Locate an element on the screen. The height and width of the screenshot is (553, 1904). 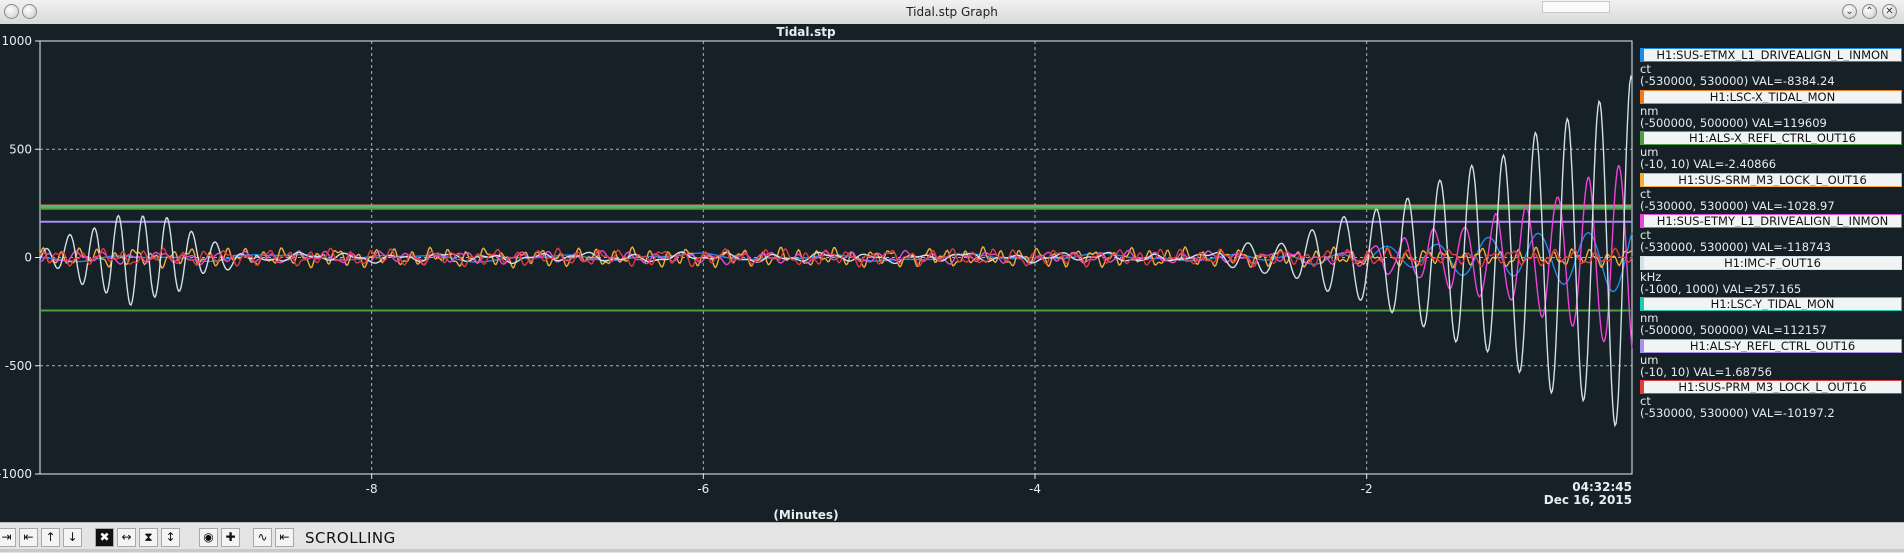
legend-entry: H1:LSC-Y_TIDAL_MON is located at coordinates (1771, 304).